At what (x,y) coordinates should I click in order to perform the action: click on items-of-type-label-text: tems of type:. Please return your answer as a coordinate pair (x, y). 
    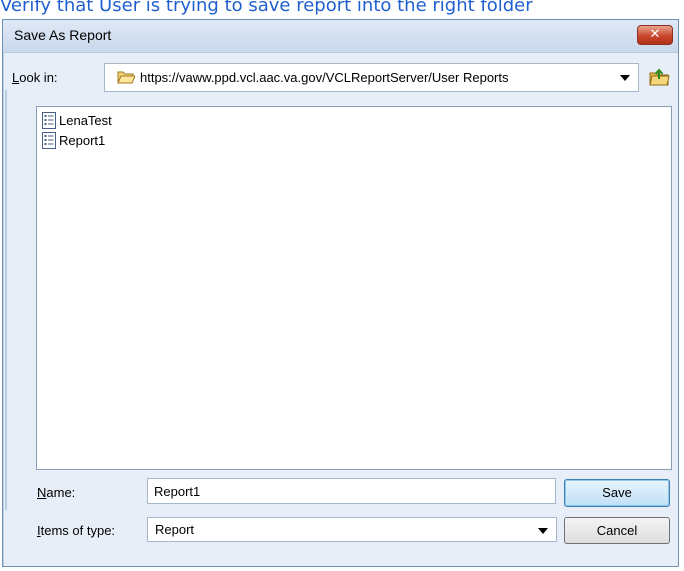
    Looking at the image, I should click on (78, 530).